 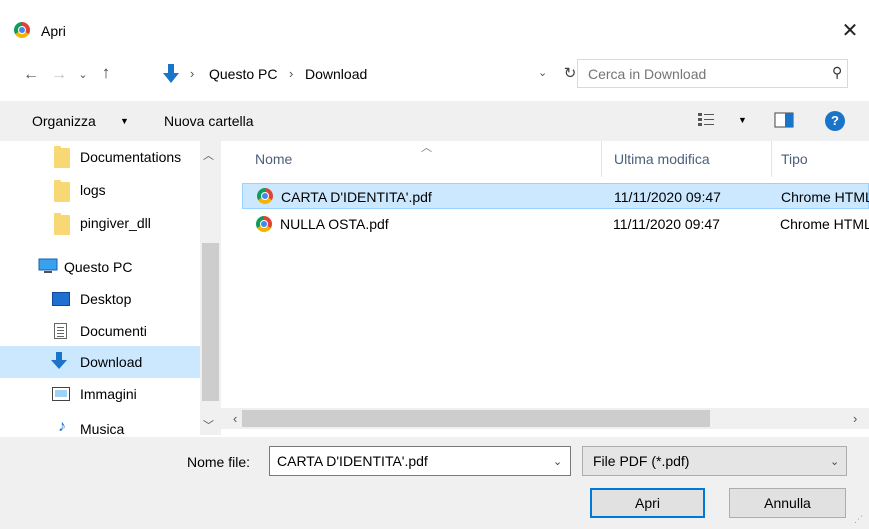 I want to click on preview-pane-icon, so click(x=784, y=120).